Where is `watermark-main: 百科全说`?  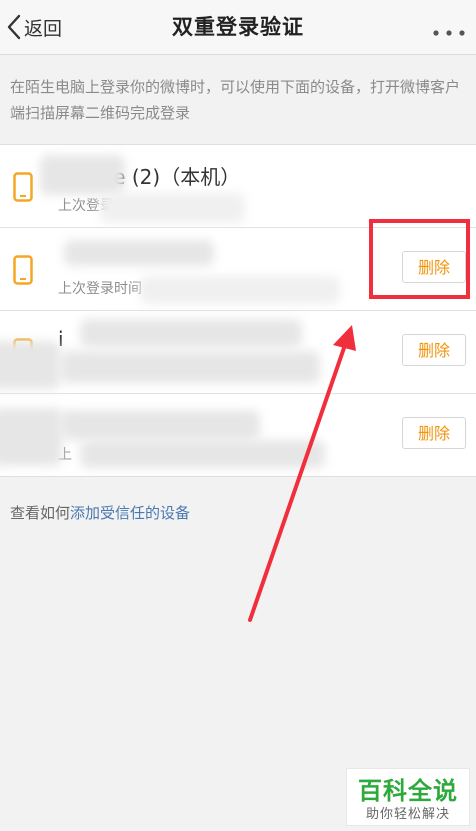
watermark-main: 百科全说 is located at coordinates (408, 791).